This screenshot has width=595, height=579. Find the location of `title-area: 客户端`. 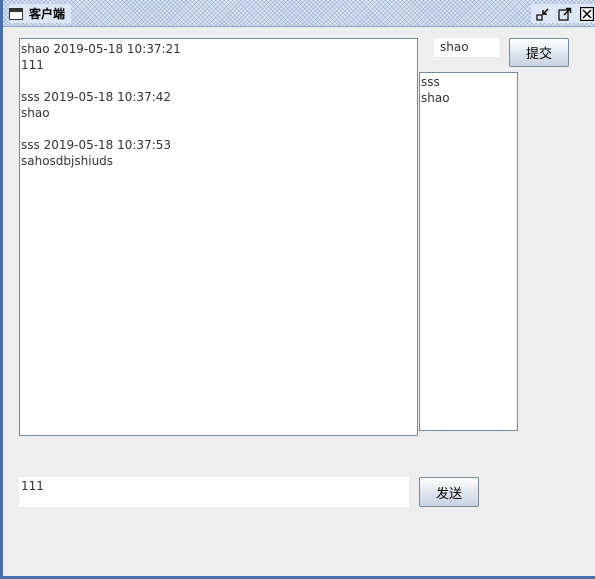

title-area: 客户端 is located at coordinates (40, 13).